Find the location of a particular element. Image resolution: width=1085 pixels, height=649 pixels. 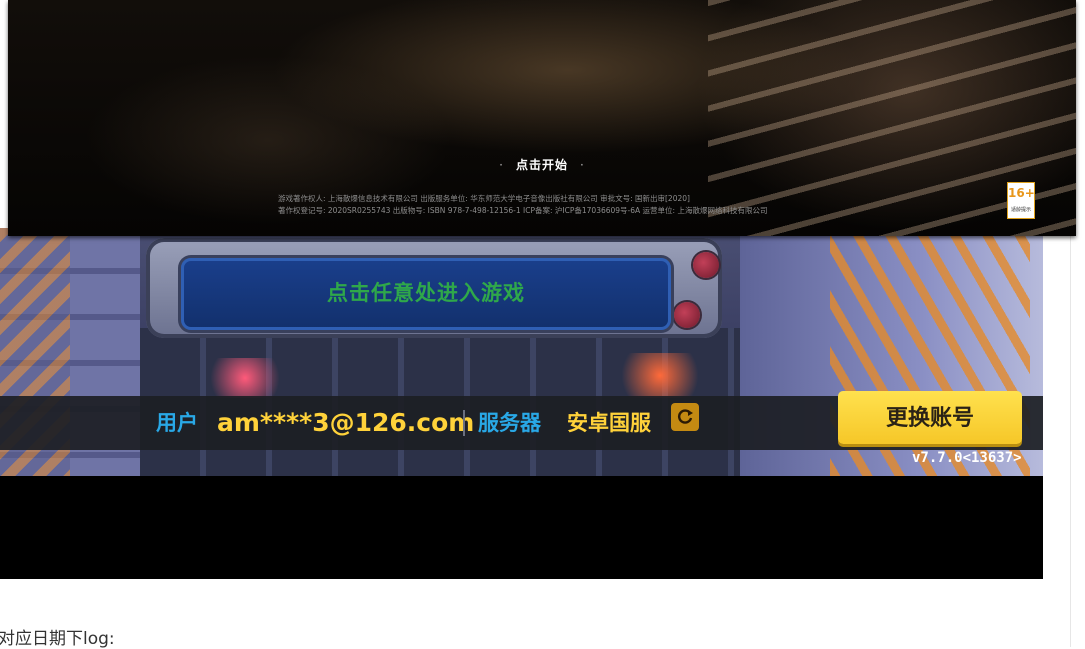

log-caption: 对应日期下log: is located at coordinates (57, 639).